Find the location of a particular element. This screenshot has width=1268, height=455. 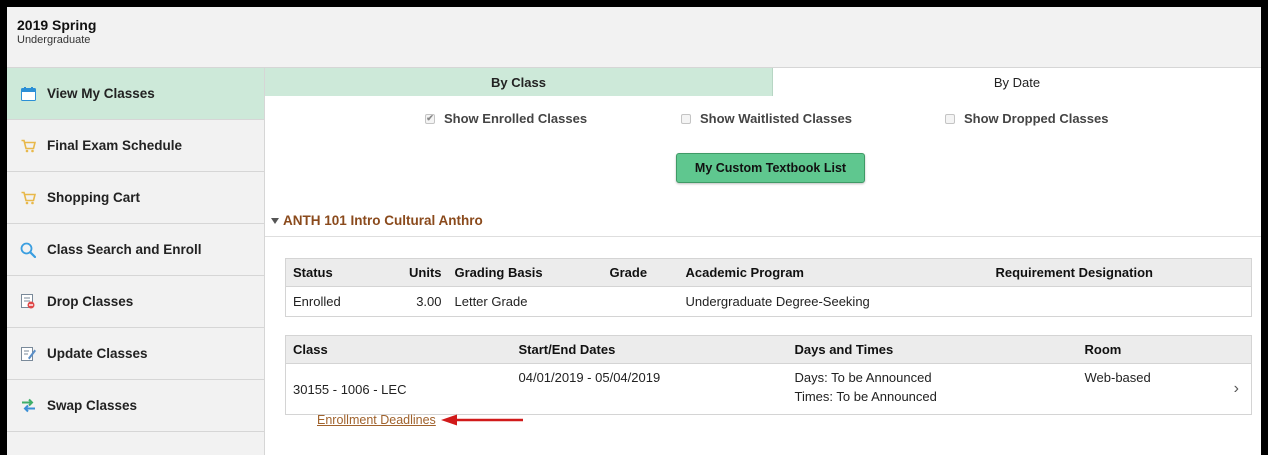

sidebar-item-label: Update Classes is located at coordinates (97, 353).